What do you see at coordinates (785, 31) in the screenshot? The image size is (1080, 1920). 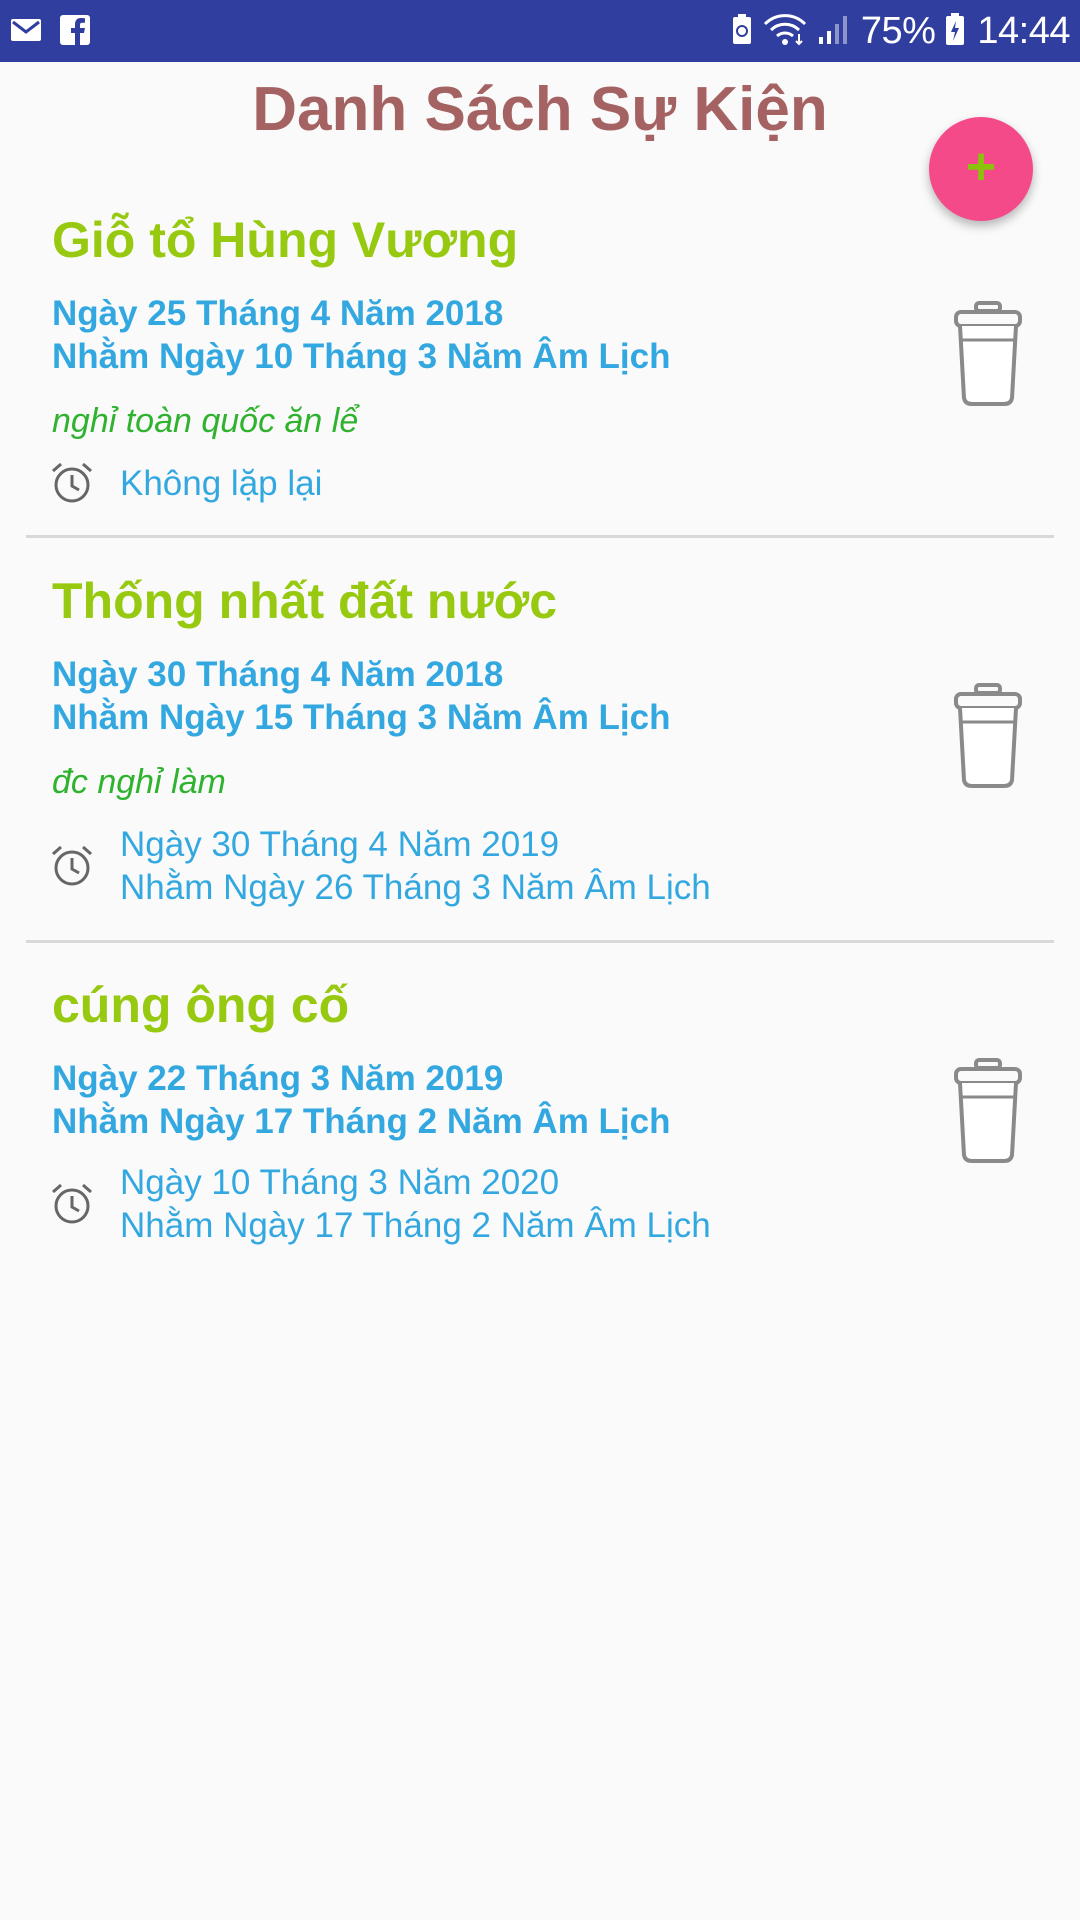 I see `wifi-icon` at bounding box center [785, 31].